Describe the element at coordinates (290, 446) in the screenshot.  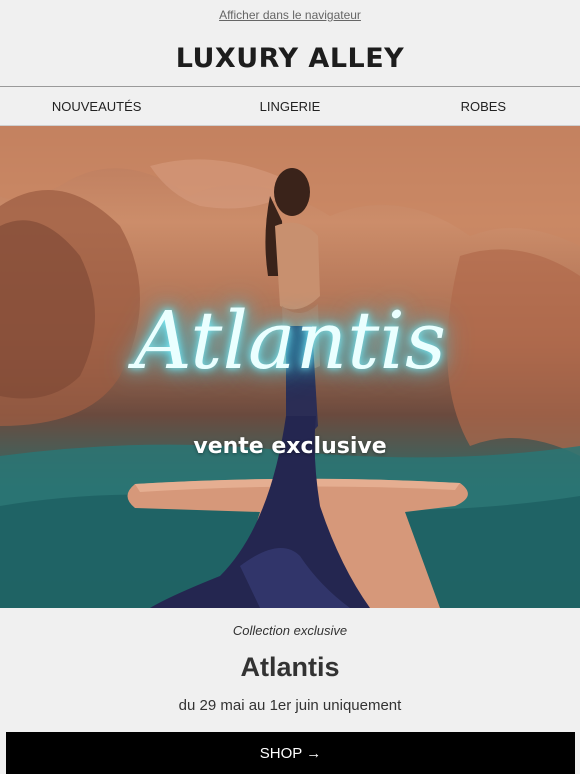
I see `hero-subtitle: vente exclusive` at that location.